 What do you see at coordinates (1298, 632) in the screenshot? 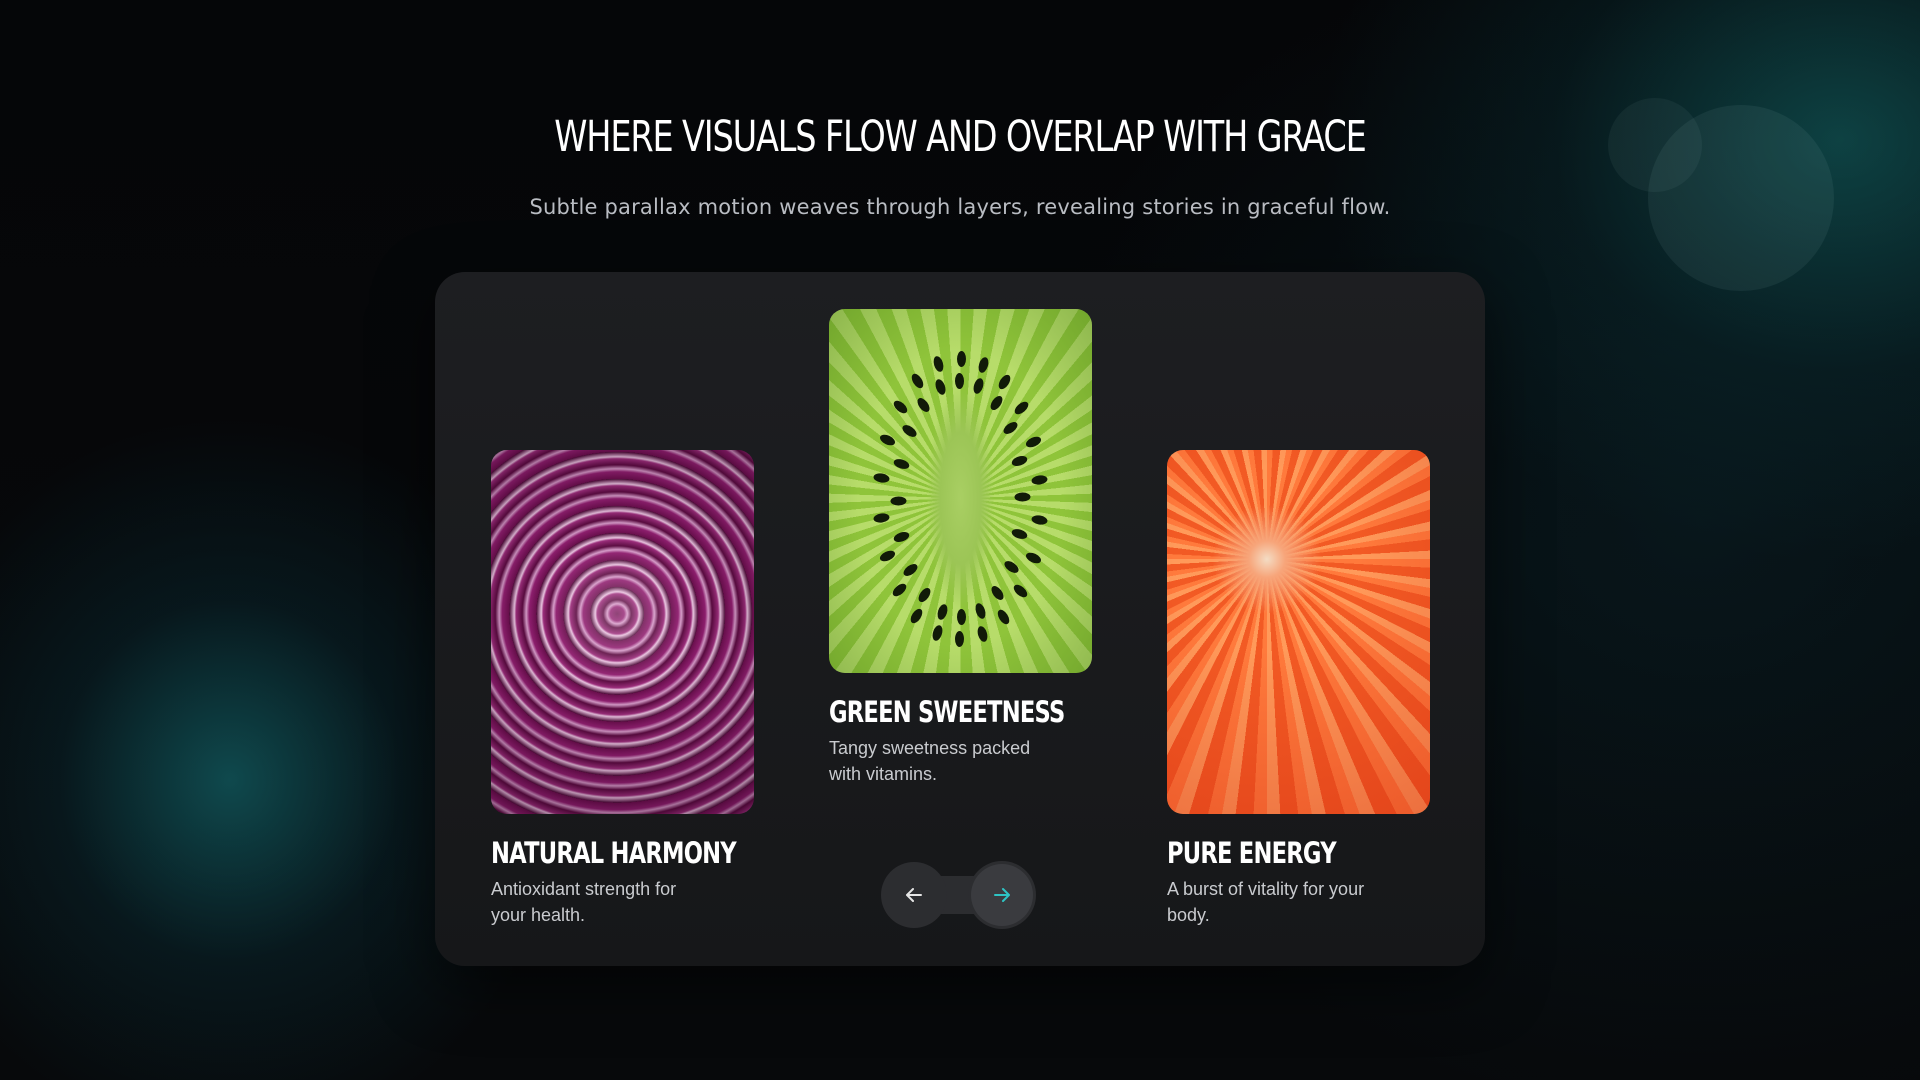
I see `grapefruit-image` at bounding box center [1298, 632].